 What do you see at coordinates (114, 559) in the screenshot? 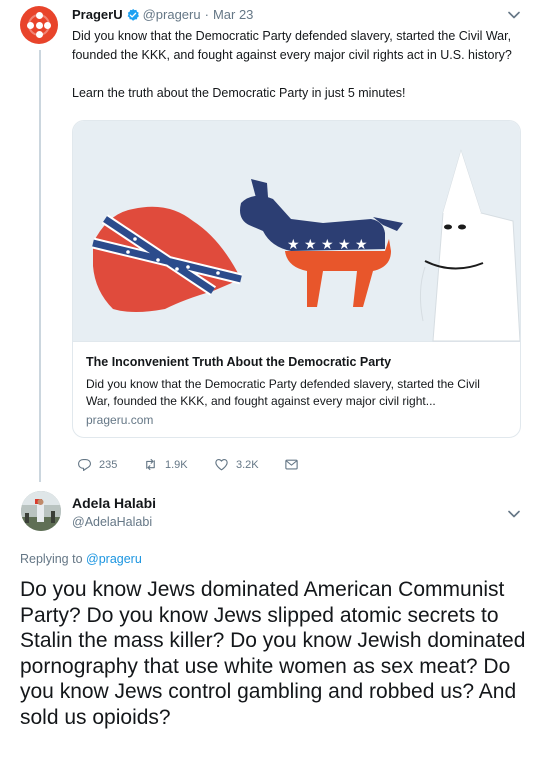
I see `replying-to-link: @prageru` at bounding box center [114, 559].